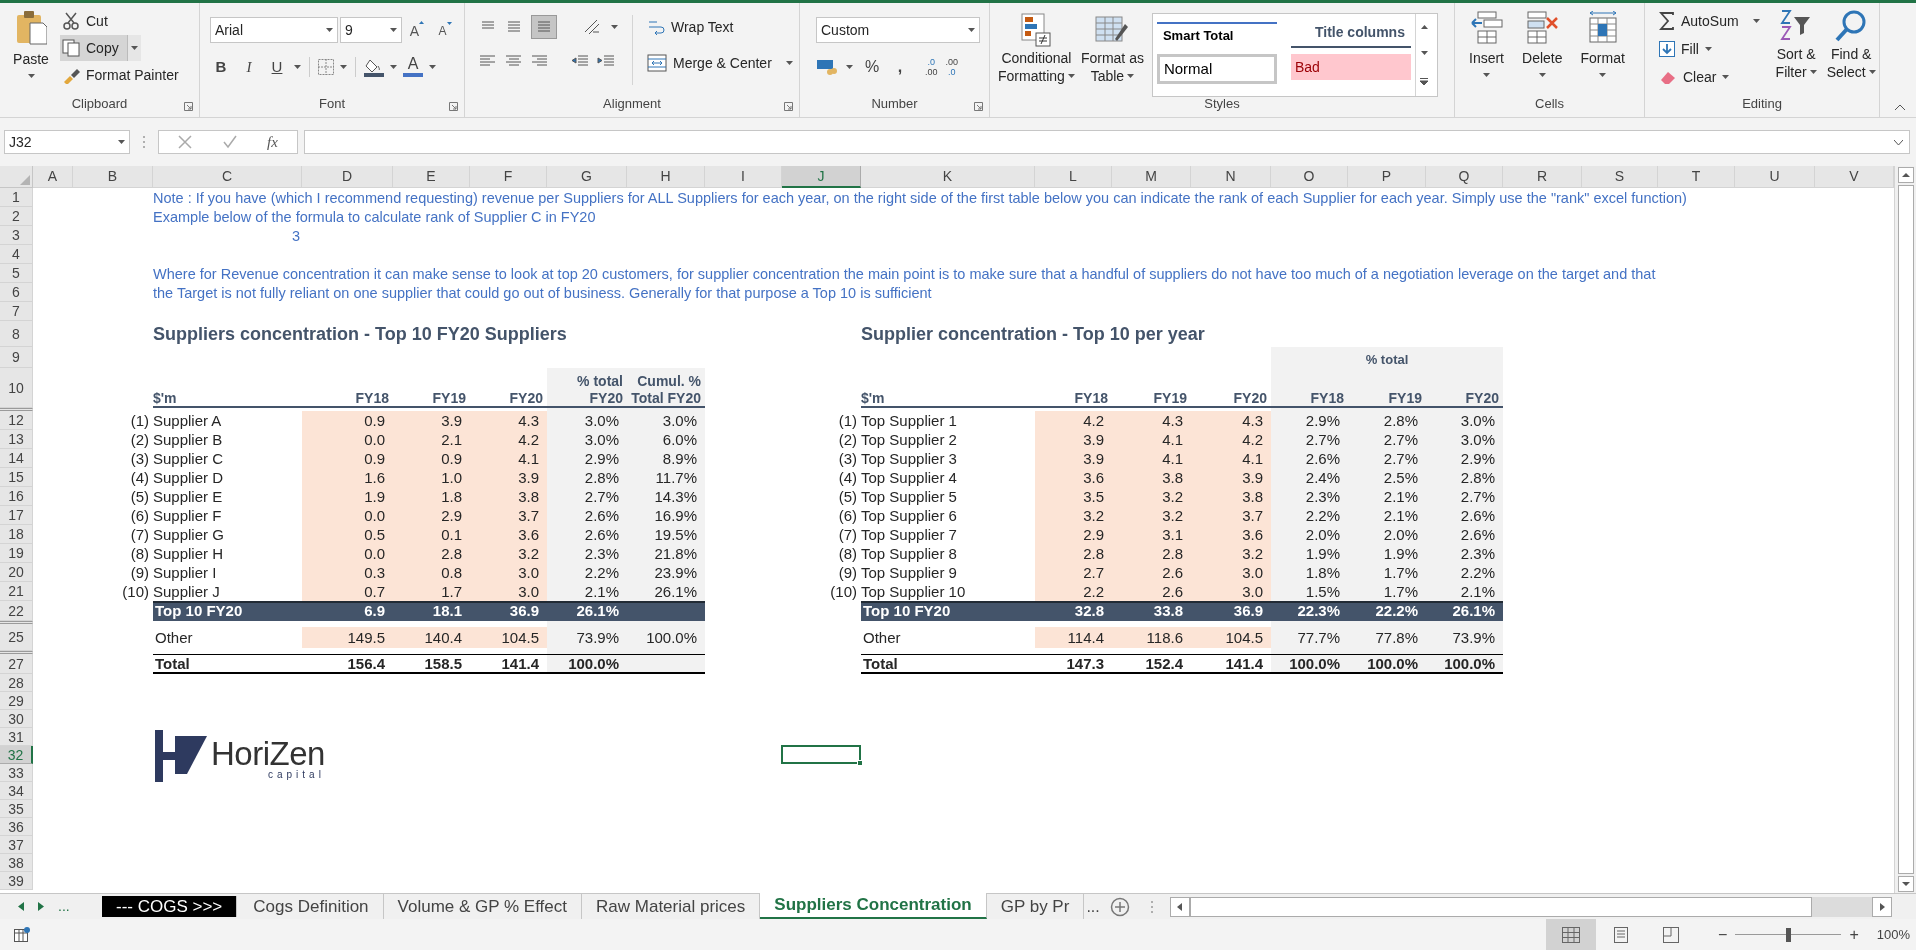 The width and height of the screenshot is (1916, 950). I want to click on comma-button: ,, so click(900, 67).